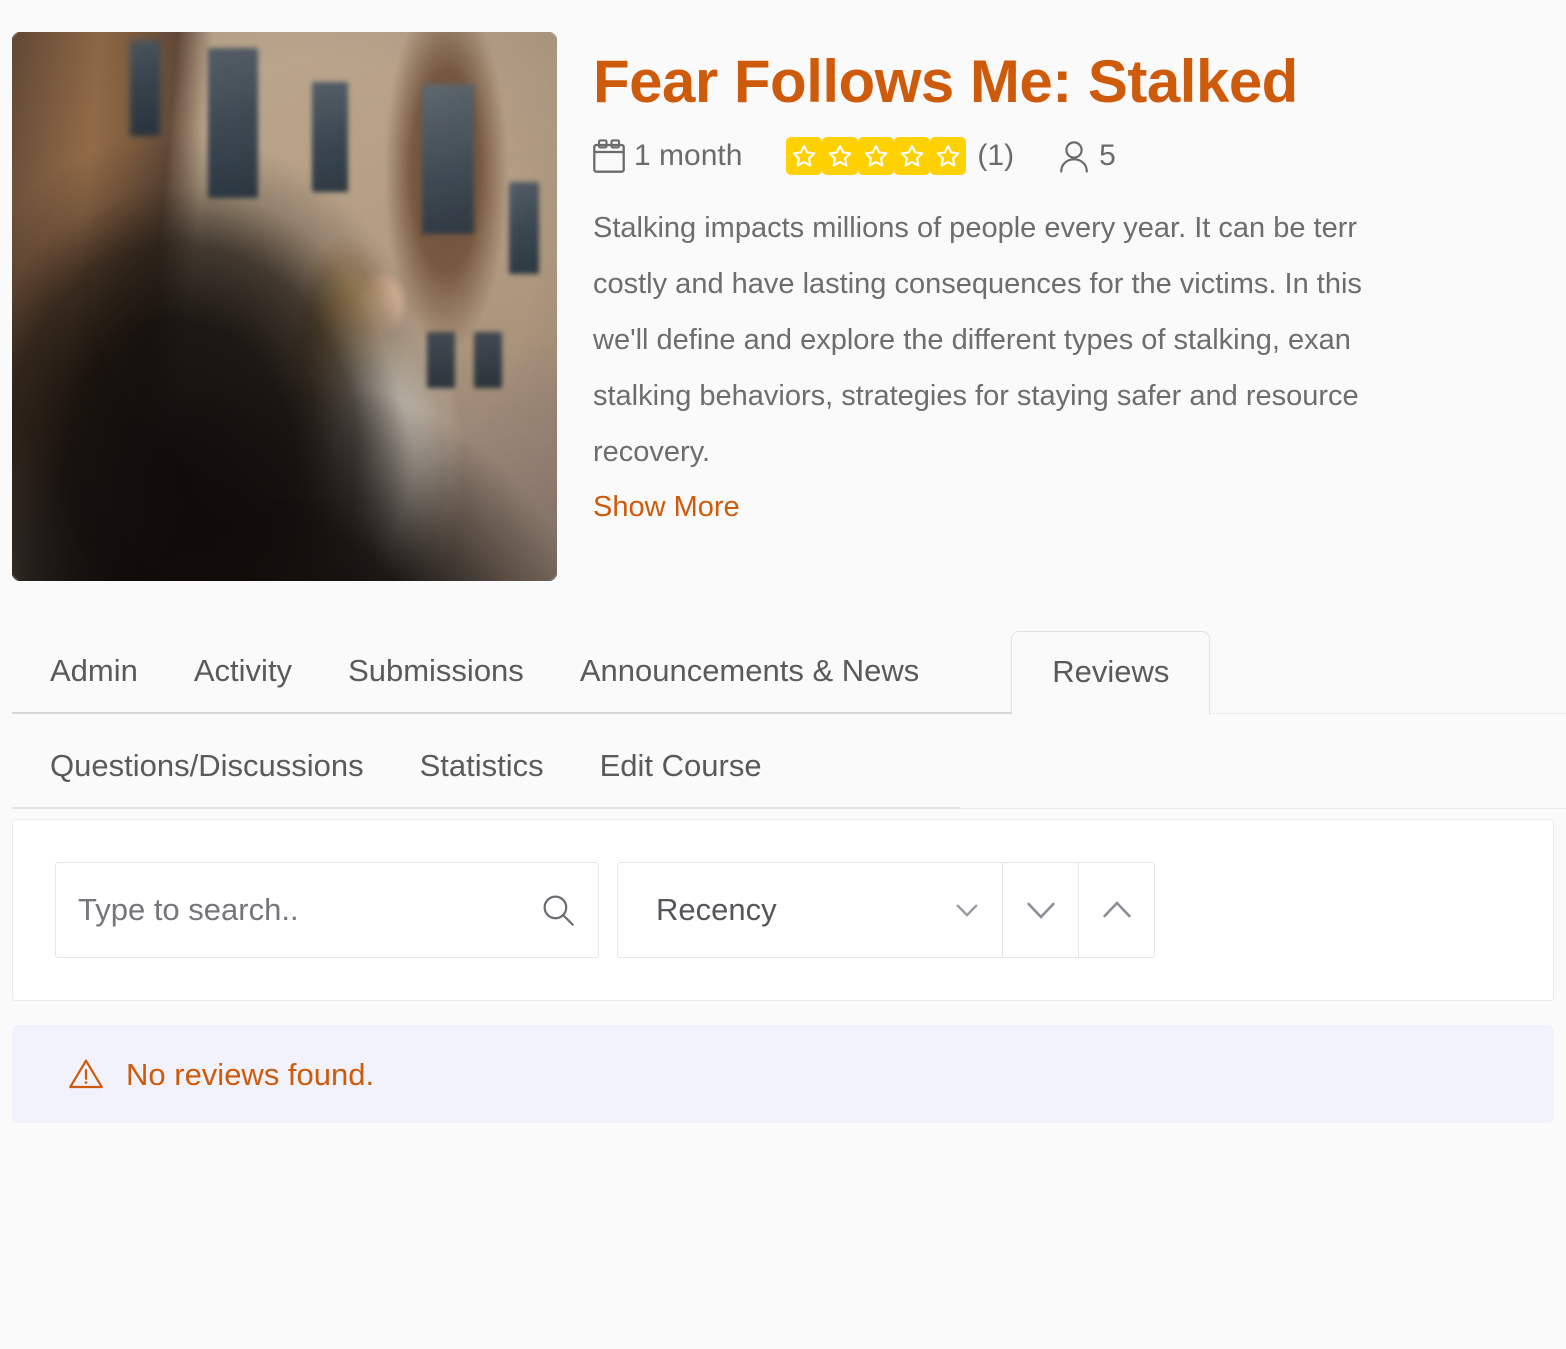  I want to click on chevron-up-icon, so click(1116, 909).